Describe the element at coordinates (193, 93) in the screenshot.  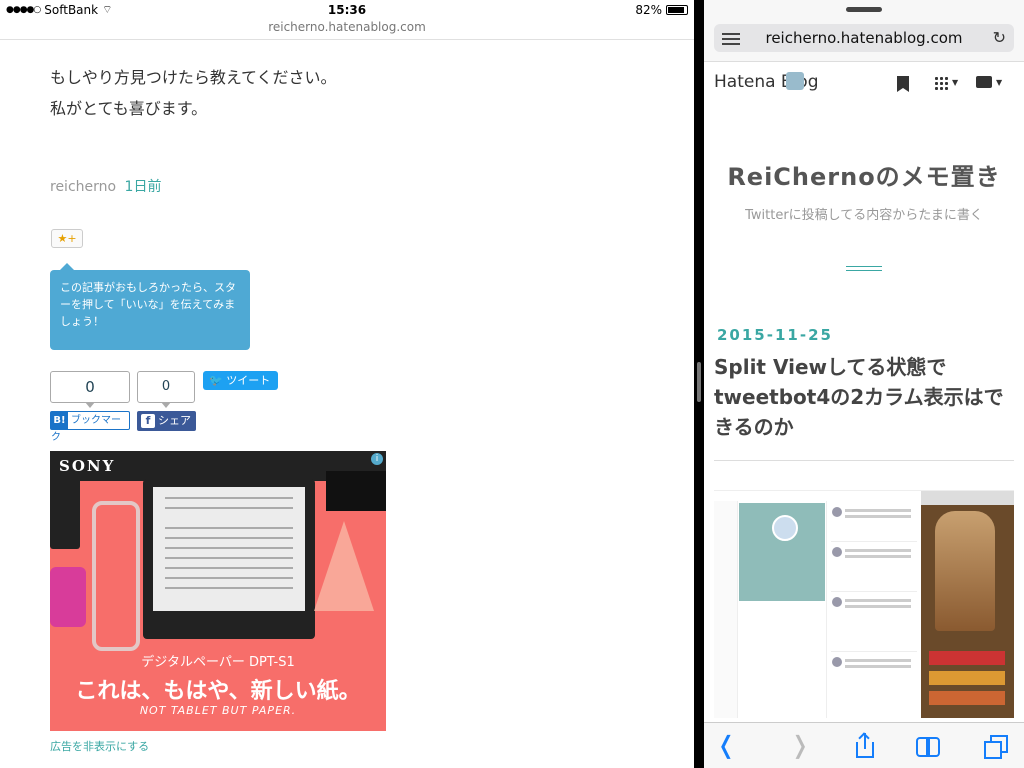
I see `article-body: もしやり方見つけたら教えてください。 私がとても喜びます。` at that location.